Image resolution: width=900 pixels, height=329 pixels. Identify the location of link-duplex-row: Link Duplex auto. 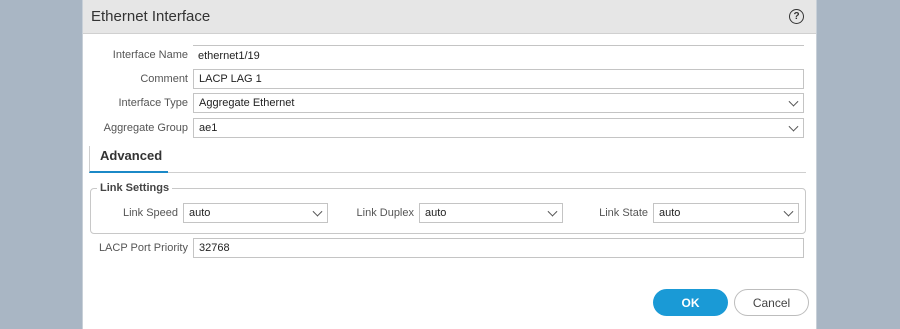
(447, 213).